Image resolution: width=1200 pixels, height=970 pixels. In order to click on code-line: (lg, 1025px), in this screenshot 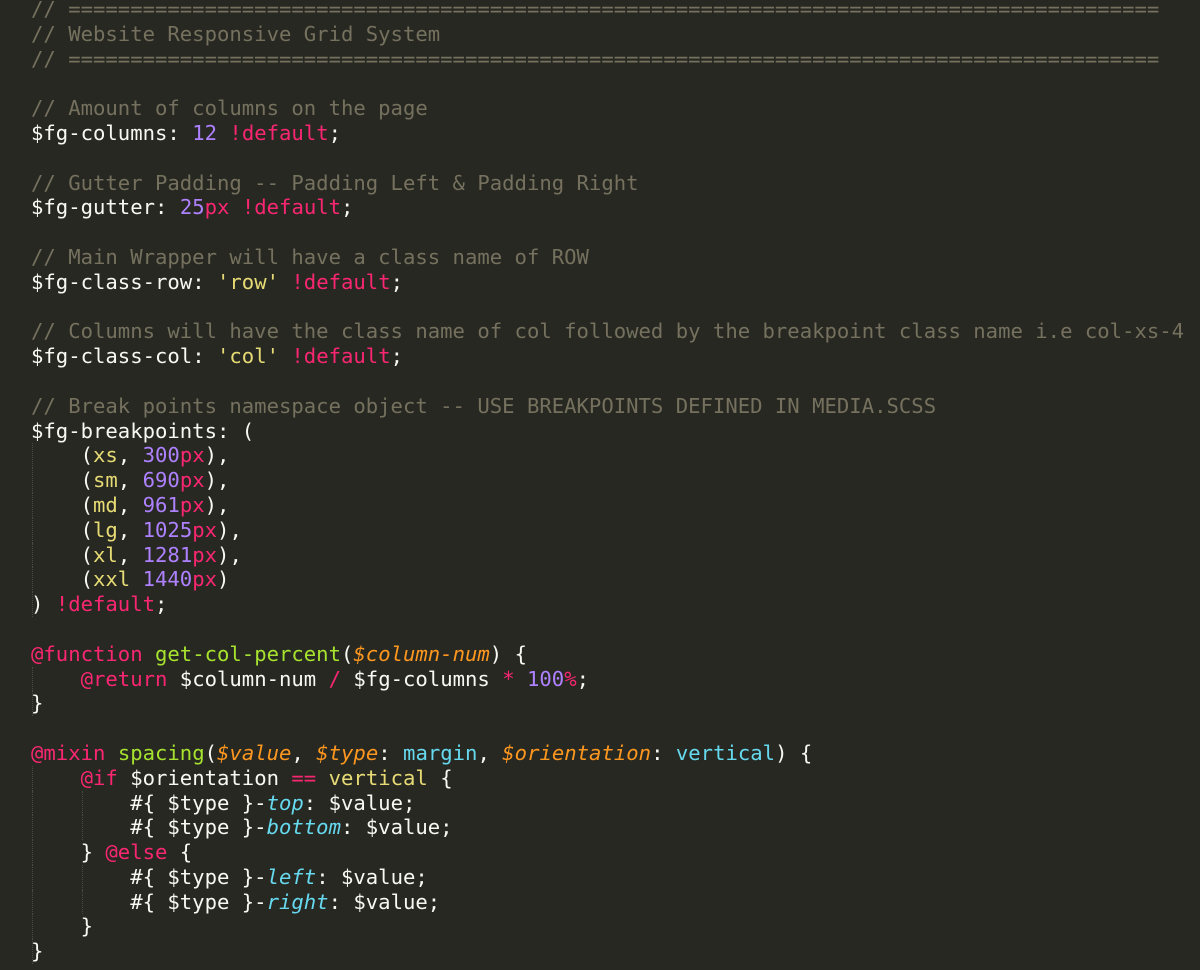, I will do `click(607, 530)`.